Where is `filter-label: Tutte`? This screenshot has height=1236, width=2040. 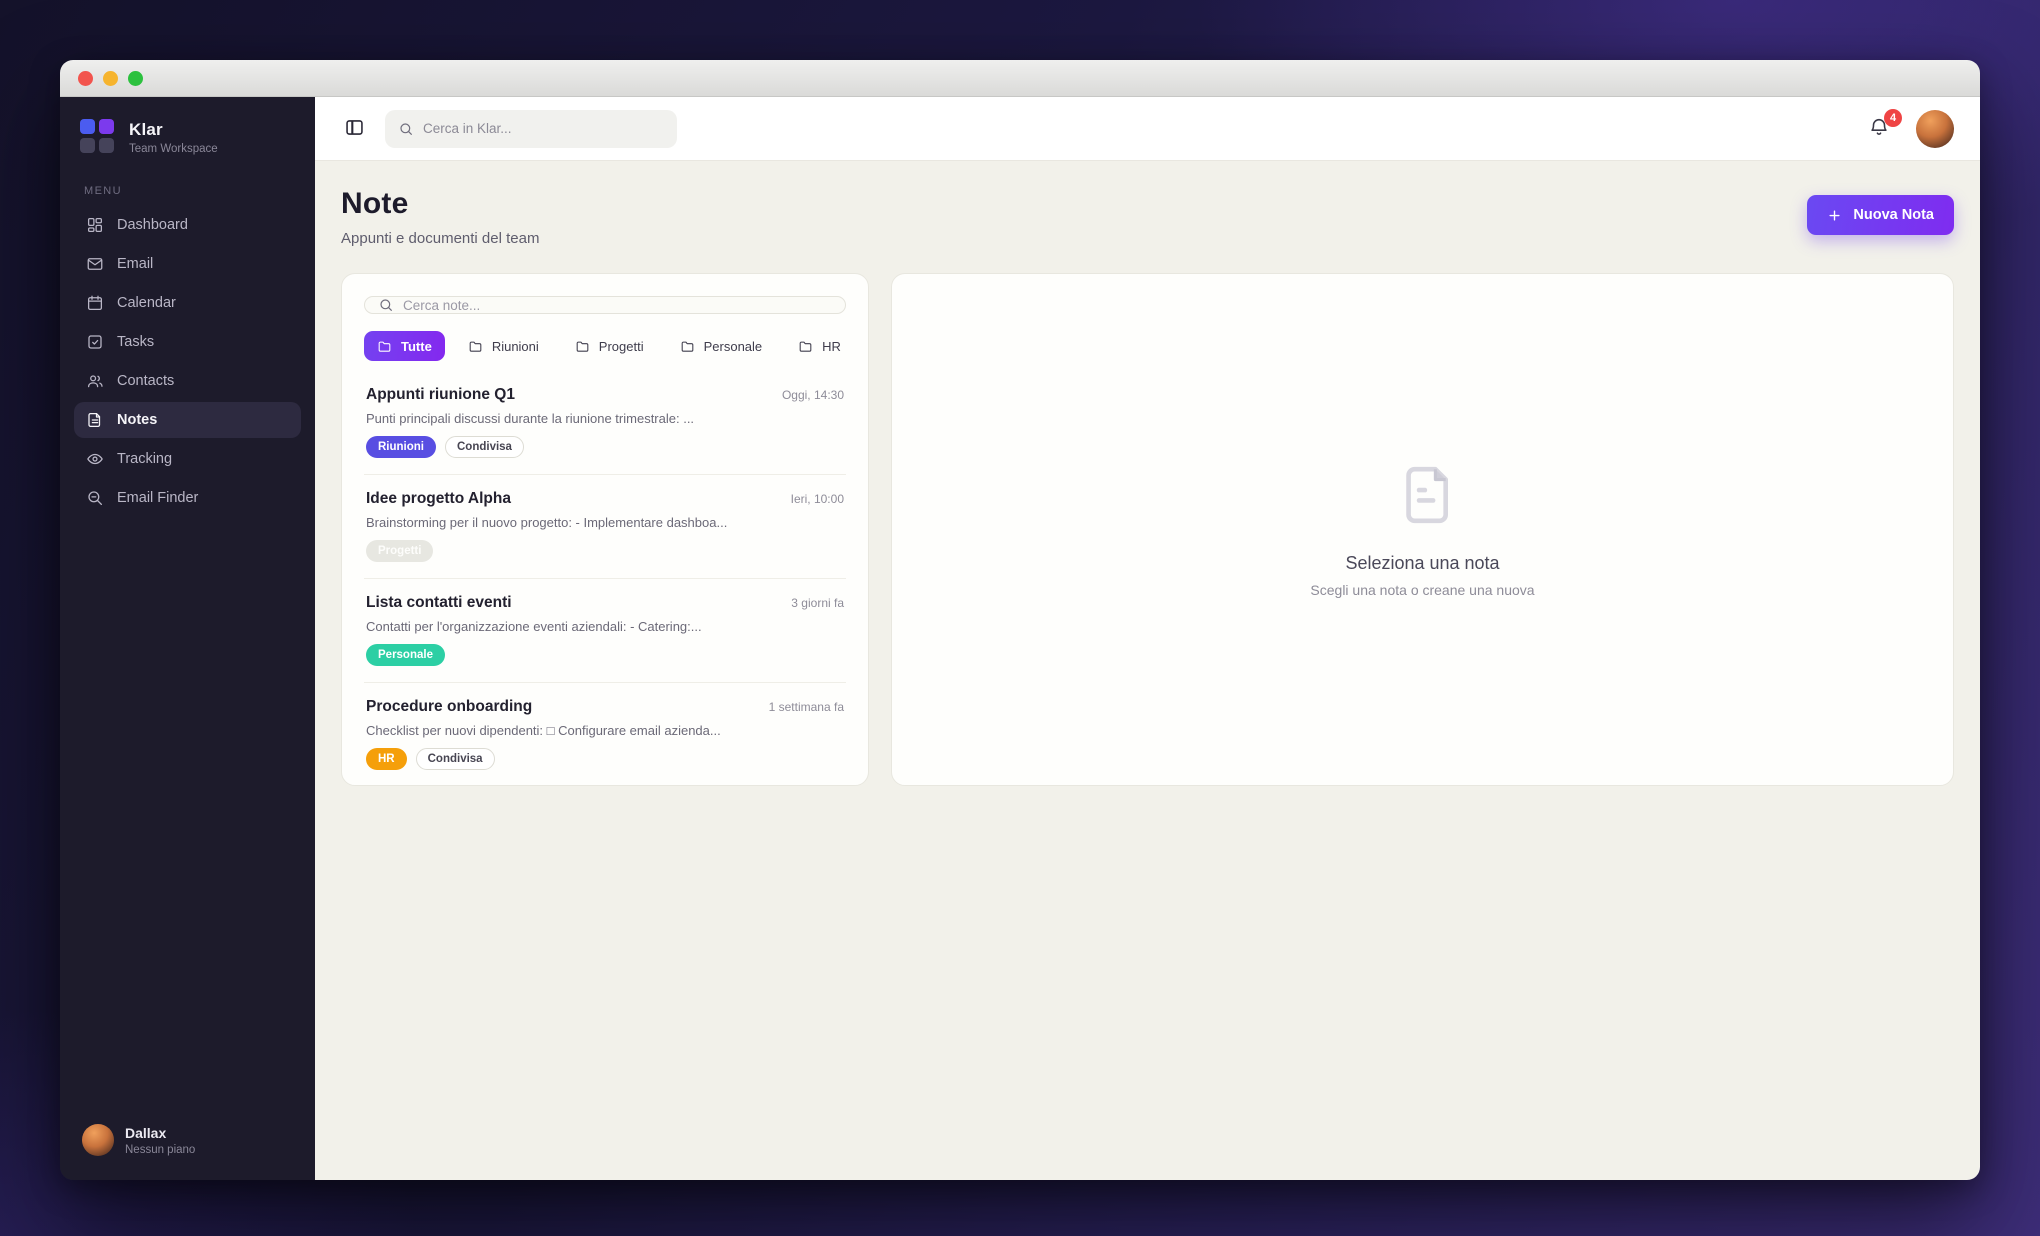
filter-label: Tutte is located at coordinates (416, 346).